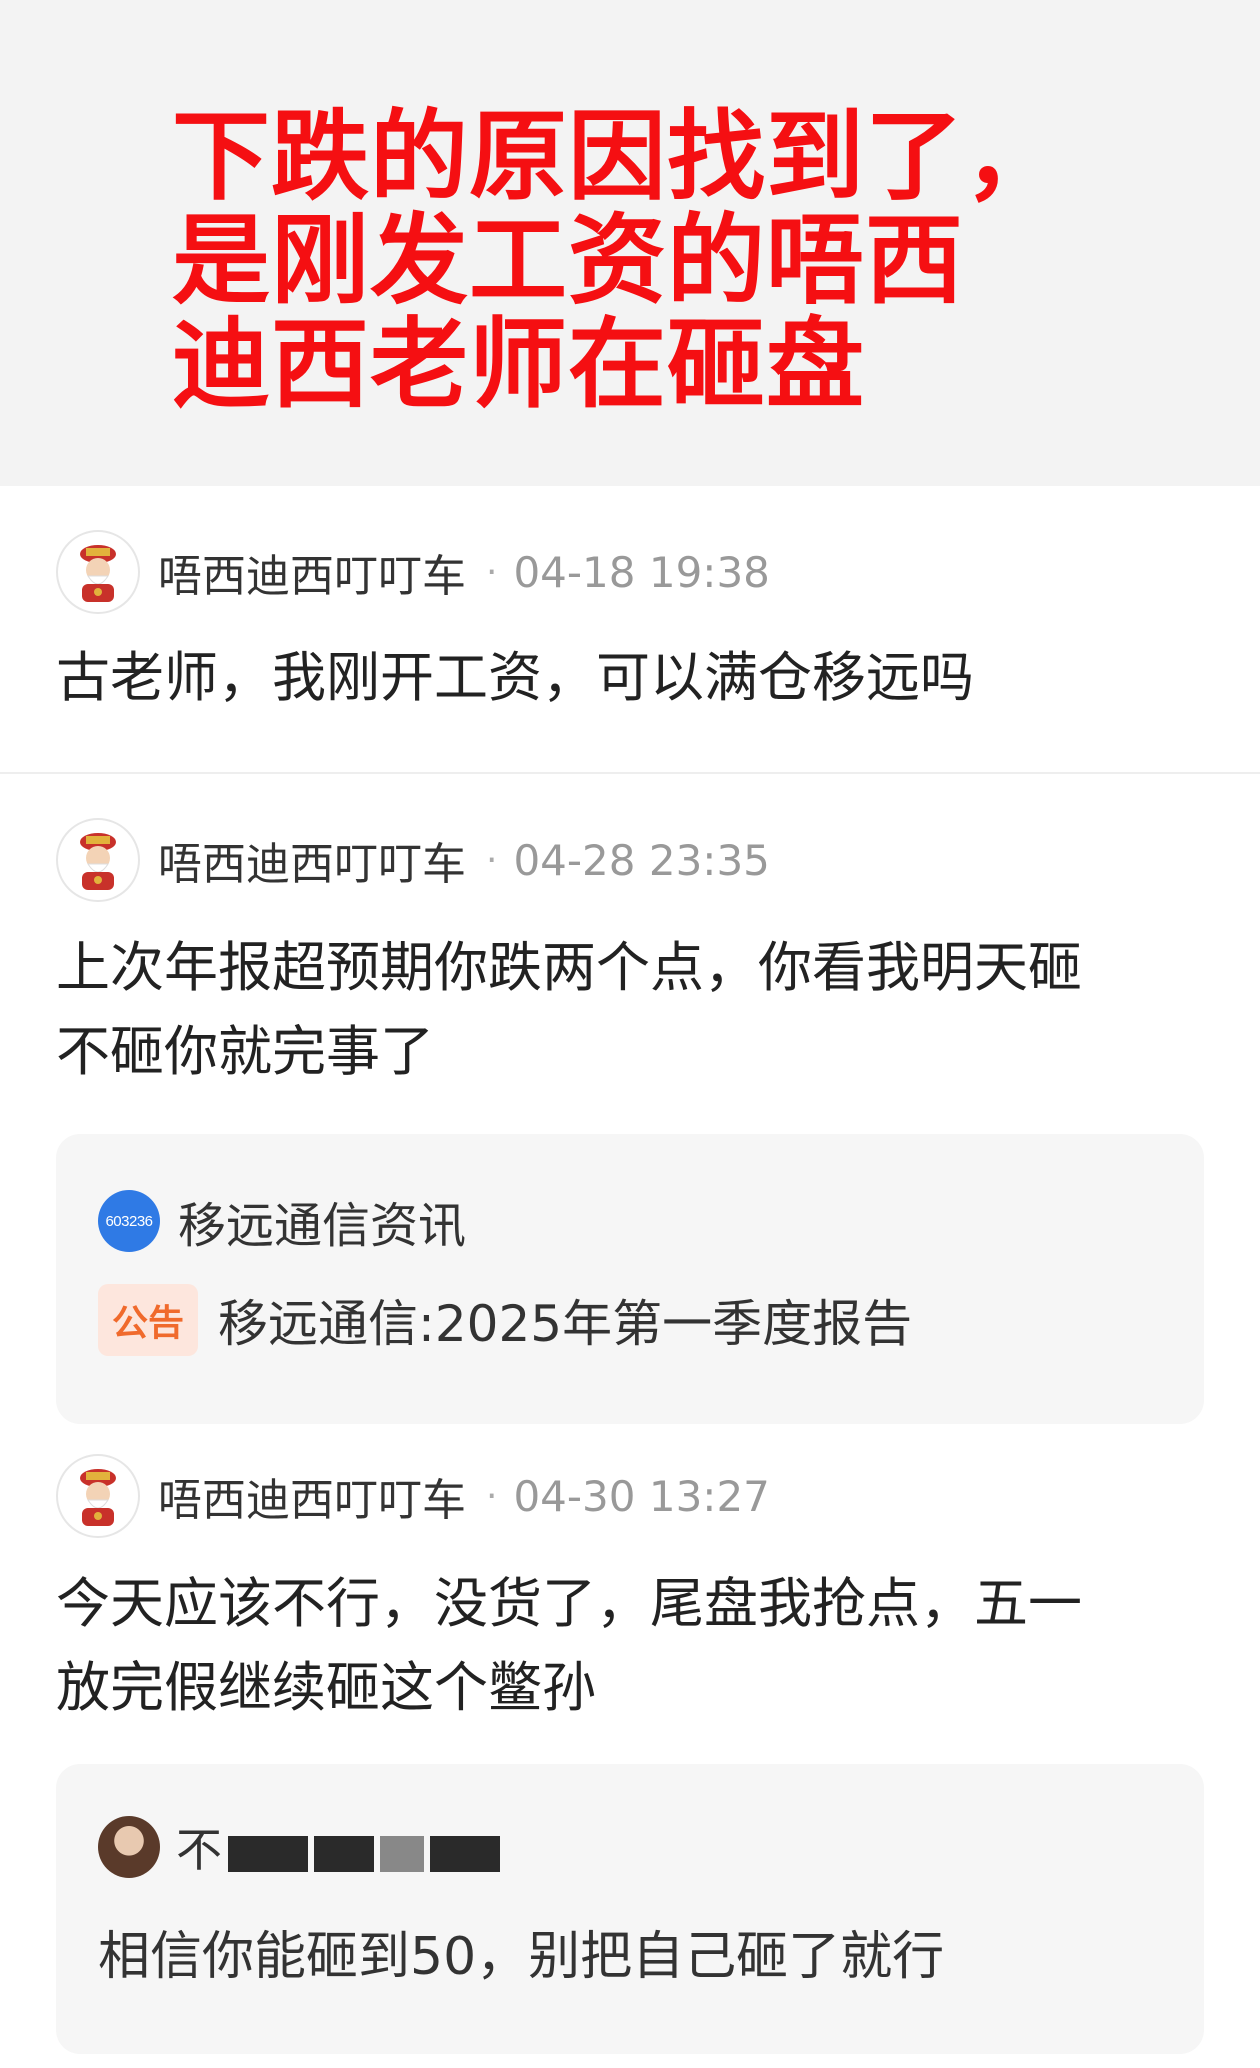 This screenshot has height=2068, width=1260. What do you see at coordinates (565, 1320) in the screenshot?
I see `notice-title: 移远通信:2025年第一季度报告` at bounding box center [565, 1320].